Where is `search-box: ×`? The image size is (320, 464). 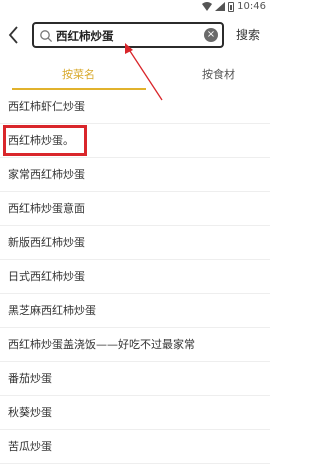
search-box: × is located at coordinates (128, 35).